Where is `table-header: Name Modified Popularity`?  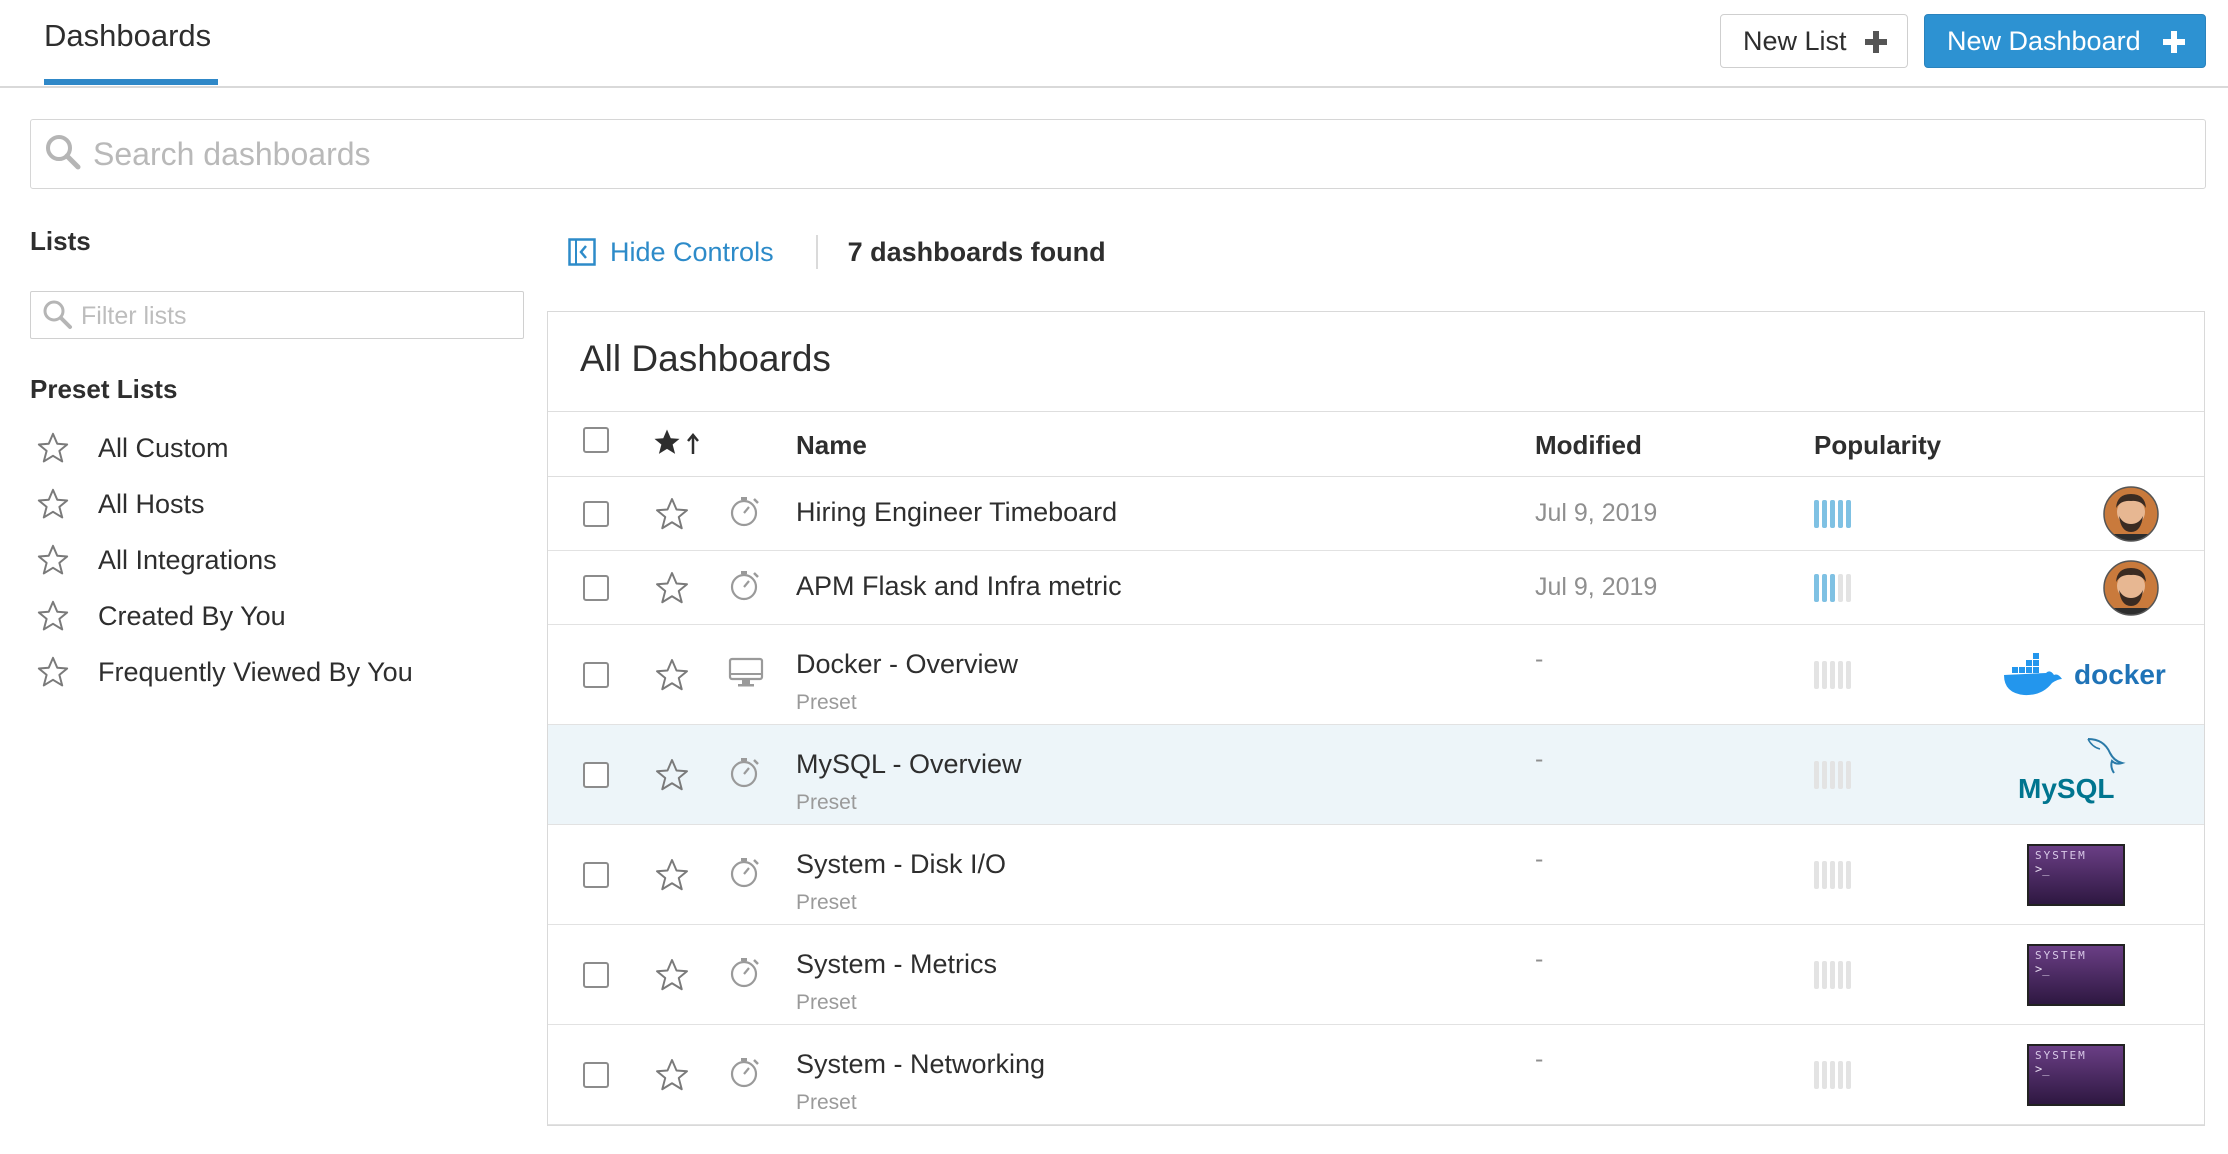
table-header: Name Modified Popularity is located at coordinates (1376, 444).